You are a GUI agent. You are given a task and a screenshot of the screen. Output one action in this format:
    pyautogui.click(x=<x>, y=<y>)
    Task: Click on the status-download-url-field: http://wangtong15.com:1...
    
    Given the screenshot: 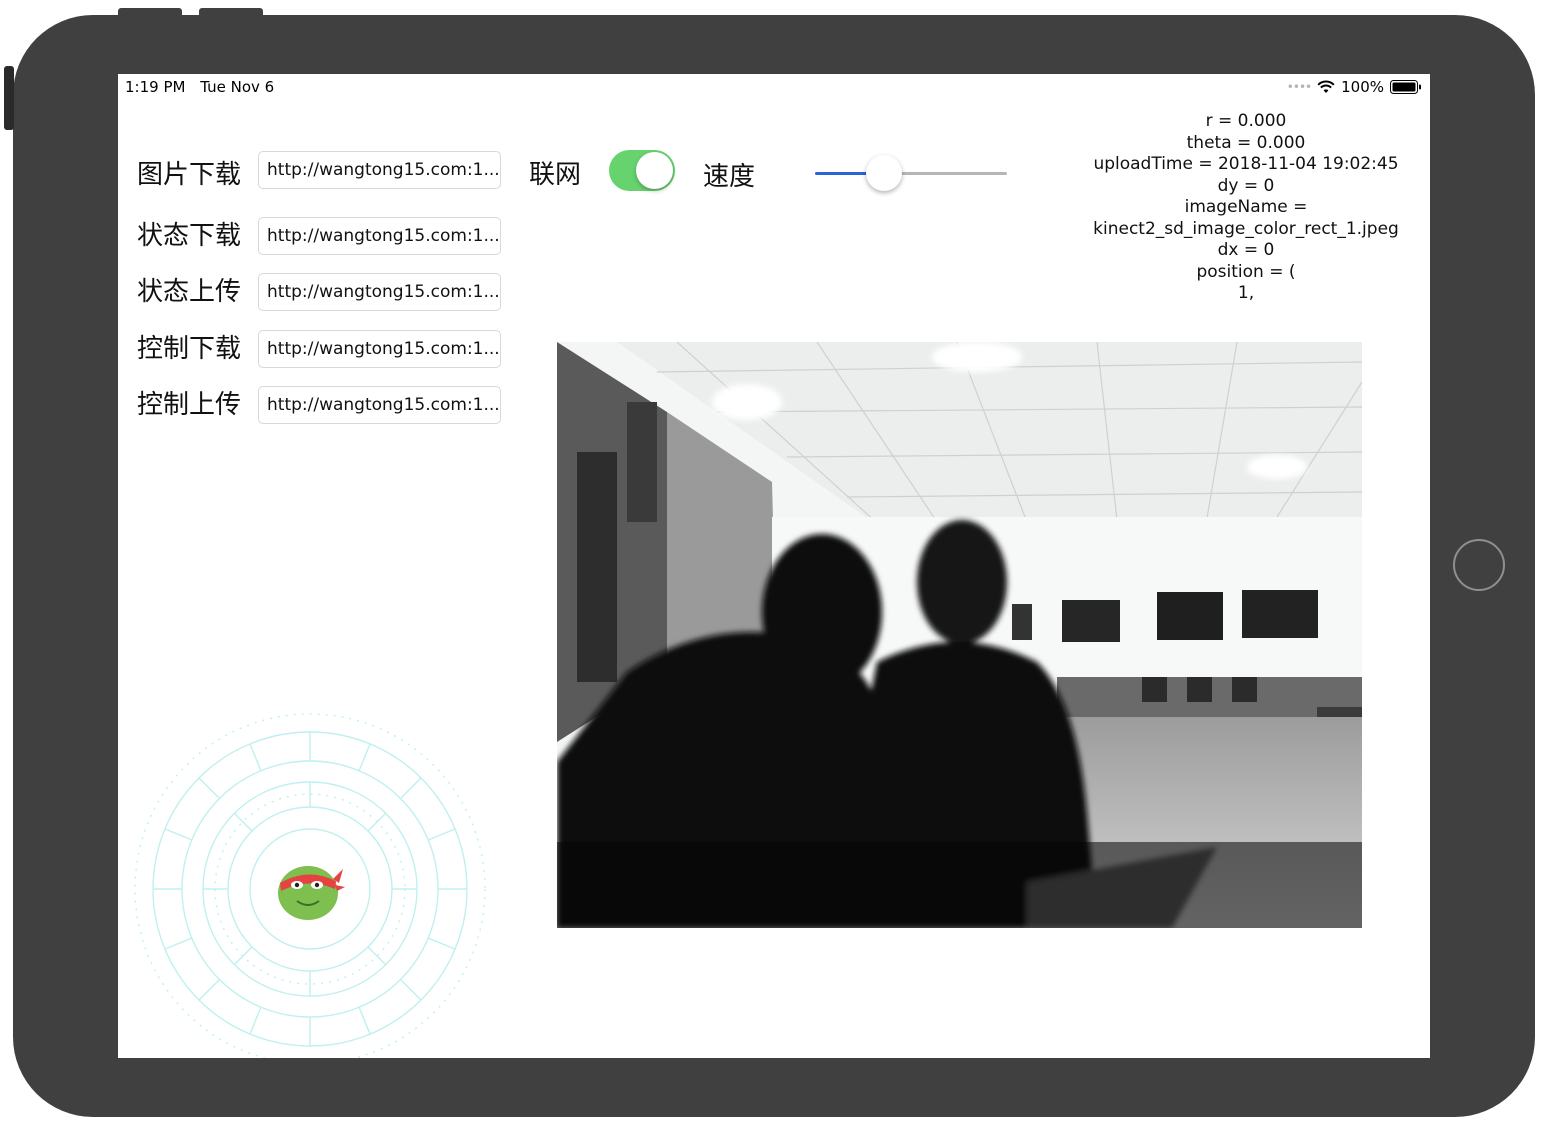 What is the action you would take?
    pyautogui.click(x=379, y=236)
    